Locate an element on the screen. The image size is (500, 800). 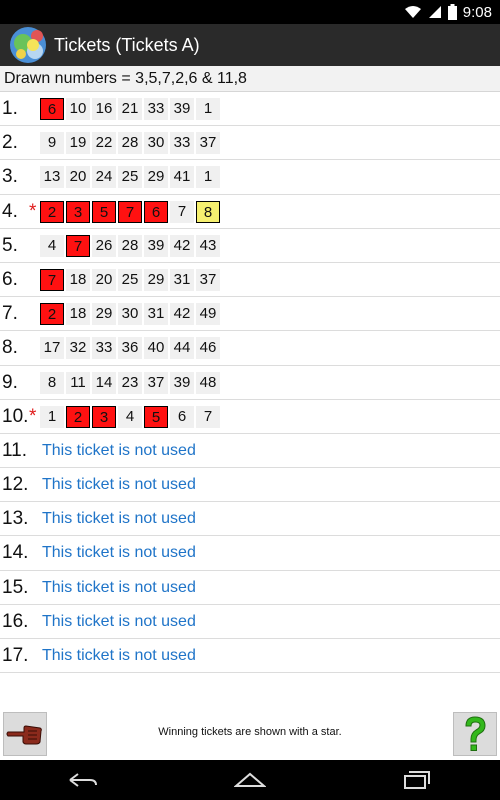
navigation-bar is located at coordinates (250, 780).